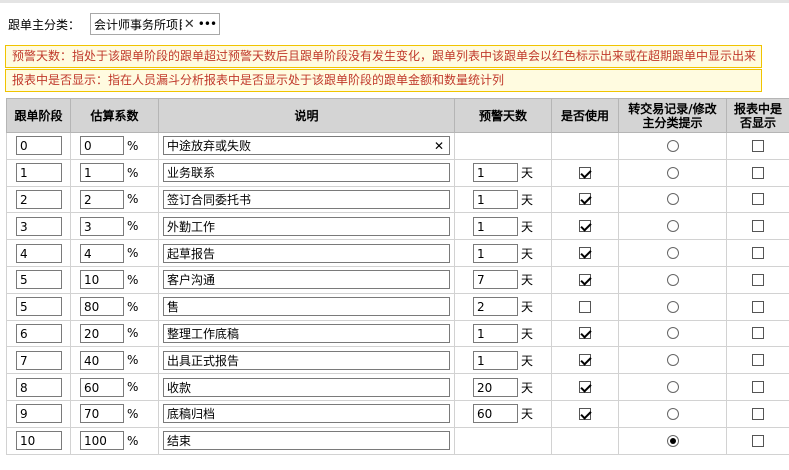 The height and width of the screenshot is (470, 789). I want to click on desc-input: 售, so click(306, 307).